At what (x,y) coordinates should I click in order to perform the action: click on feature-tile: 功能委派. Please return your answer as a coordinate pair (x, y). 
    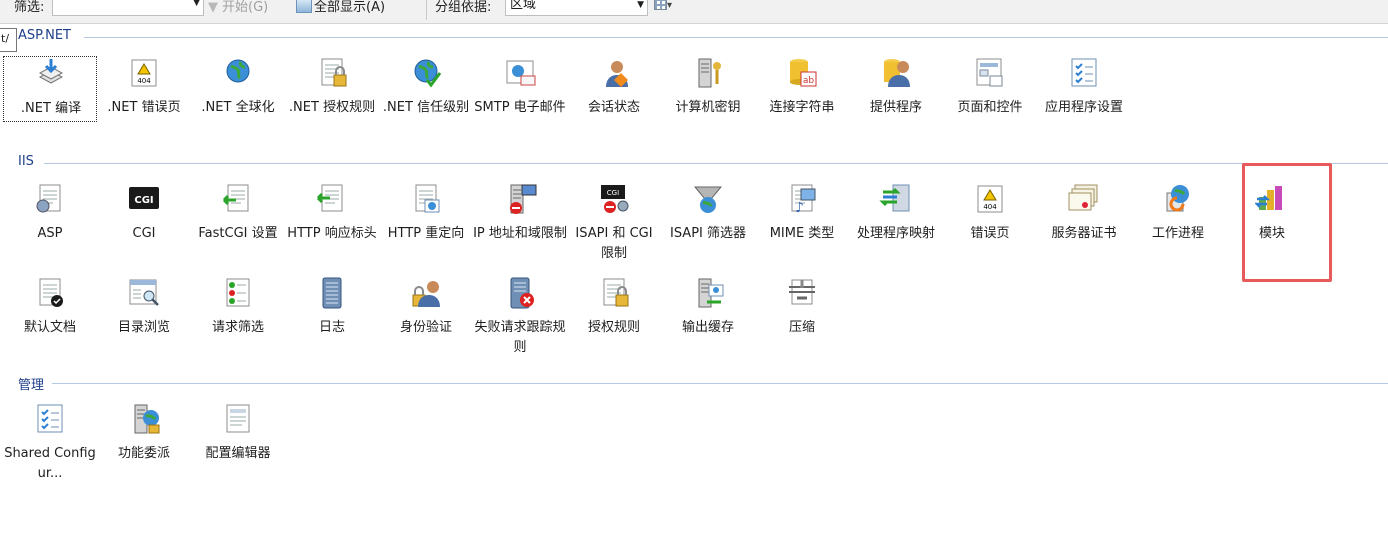
    Looking at the image, I should click on (144, 445).